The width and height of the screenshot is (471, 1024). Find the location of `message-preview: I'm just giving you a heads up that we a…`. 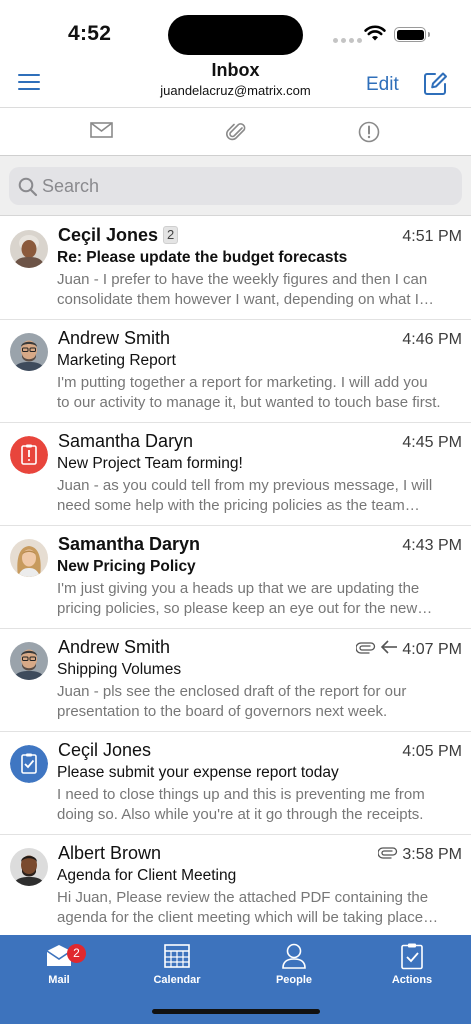

message-preview: I'm just giving you a heads up that we a… is located at coordinates (238, 598).